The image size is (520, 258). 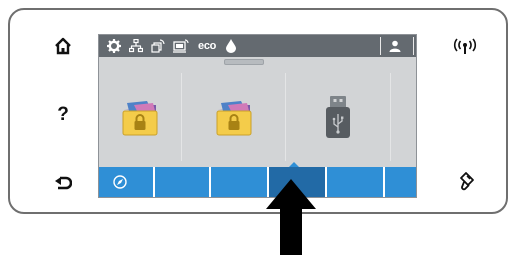 What do you see at coordinates (291, 217) in the screenshot?
I see `pointer-arrow-icon` at bounding box center [291, 217].